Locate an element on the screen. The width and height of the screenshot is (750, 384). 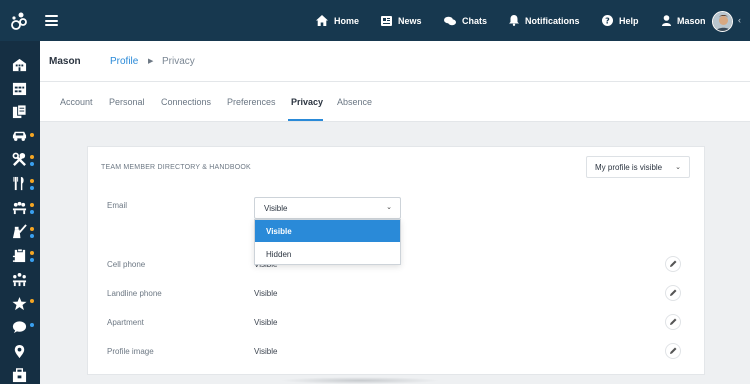
briefcase-icon is located at coordinates (19, 375).